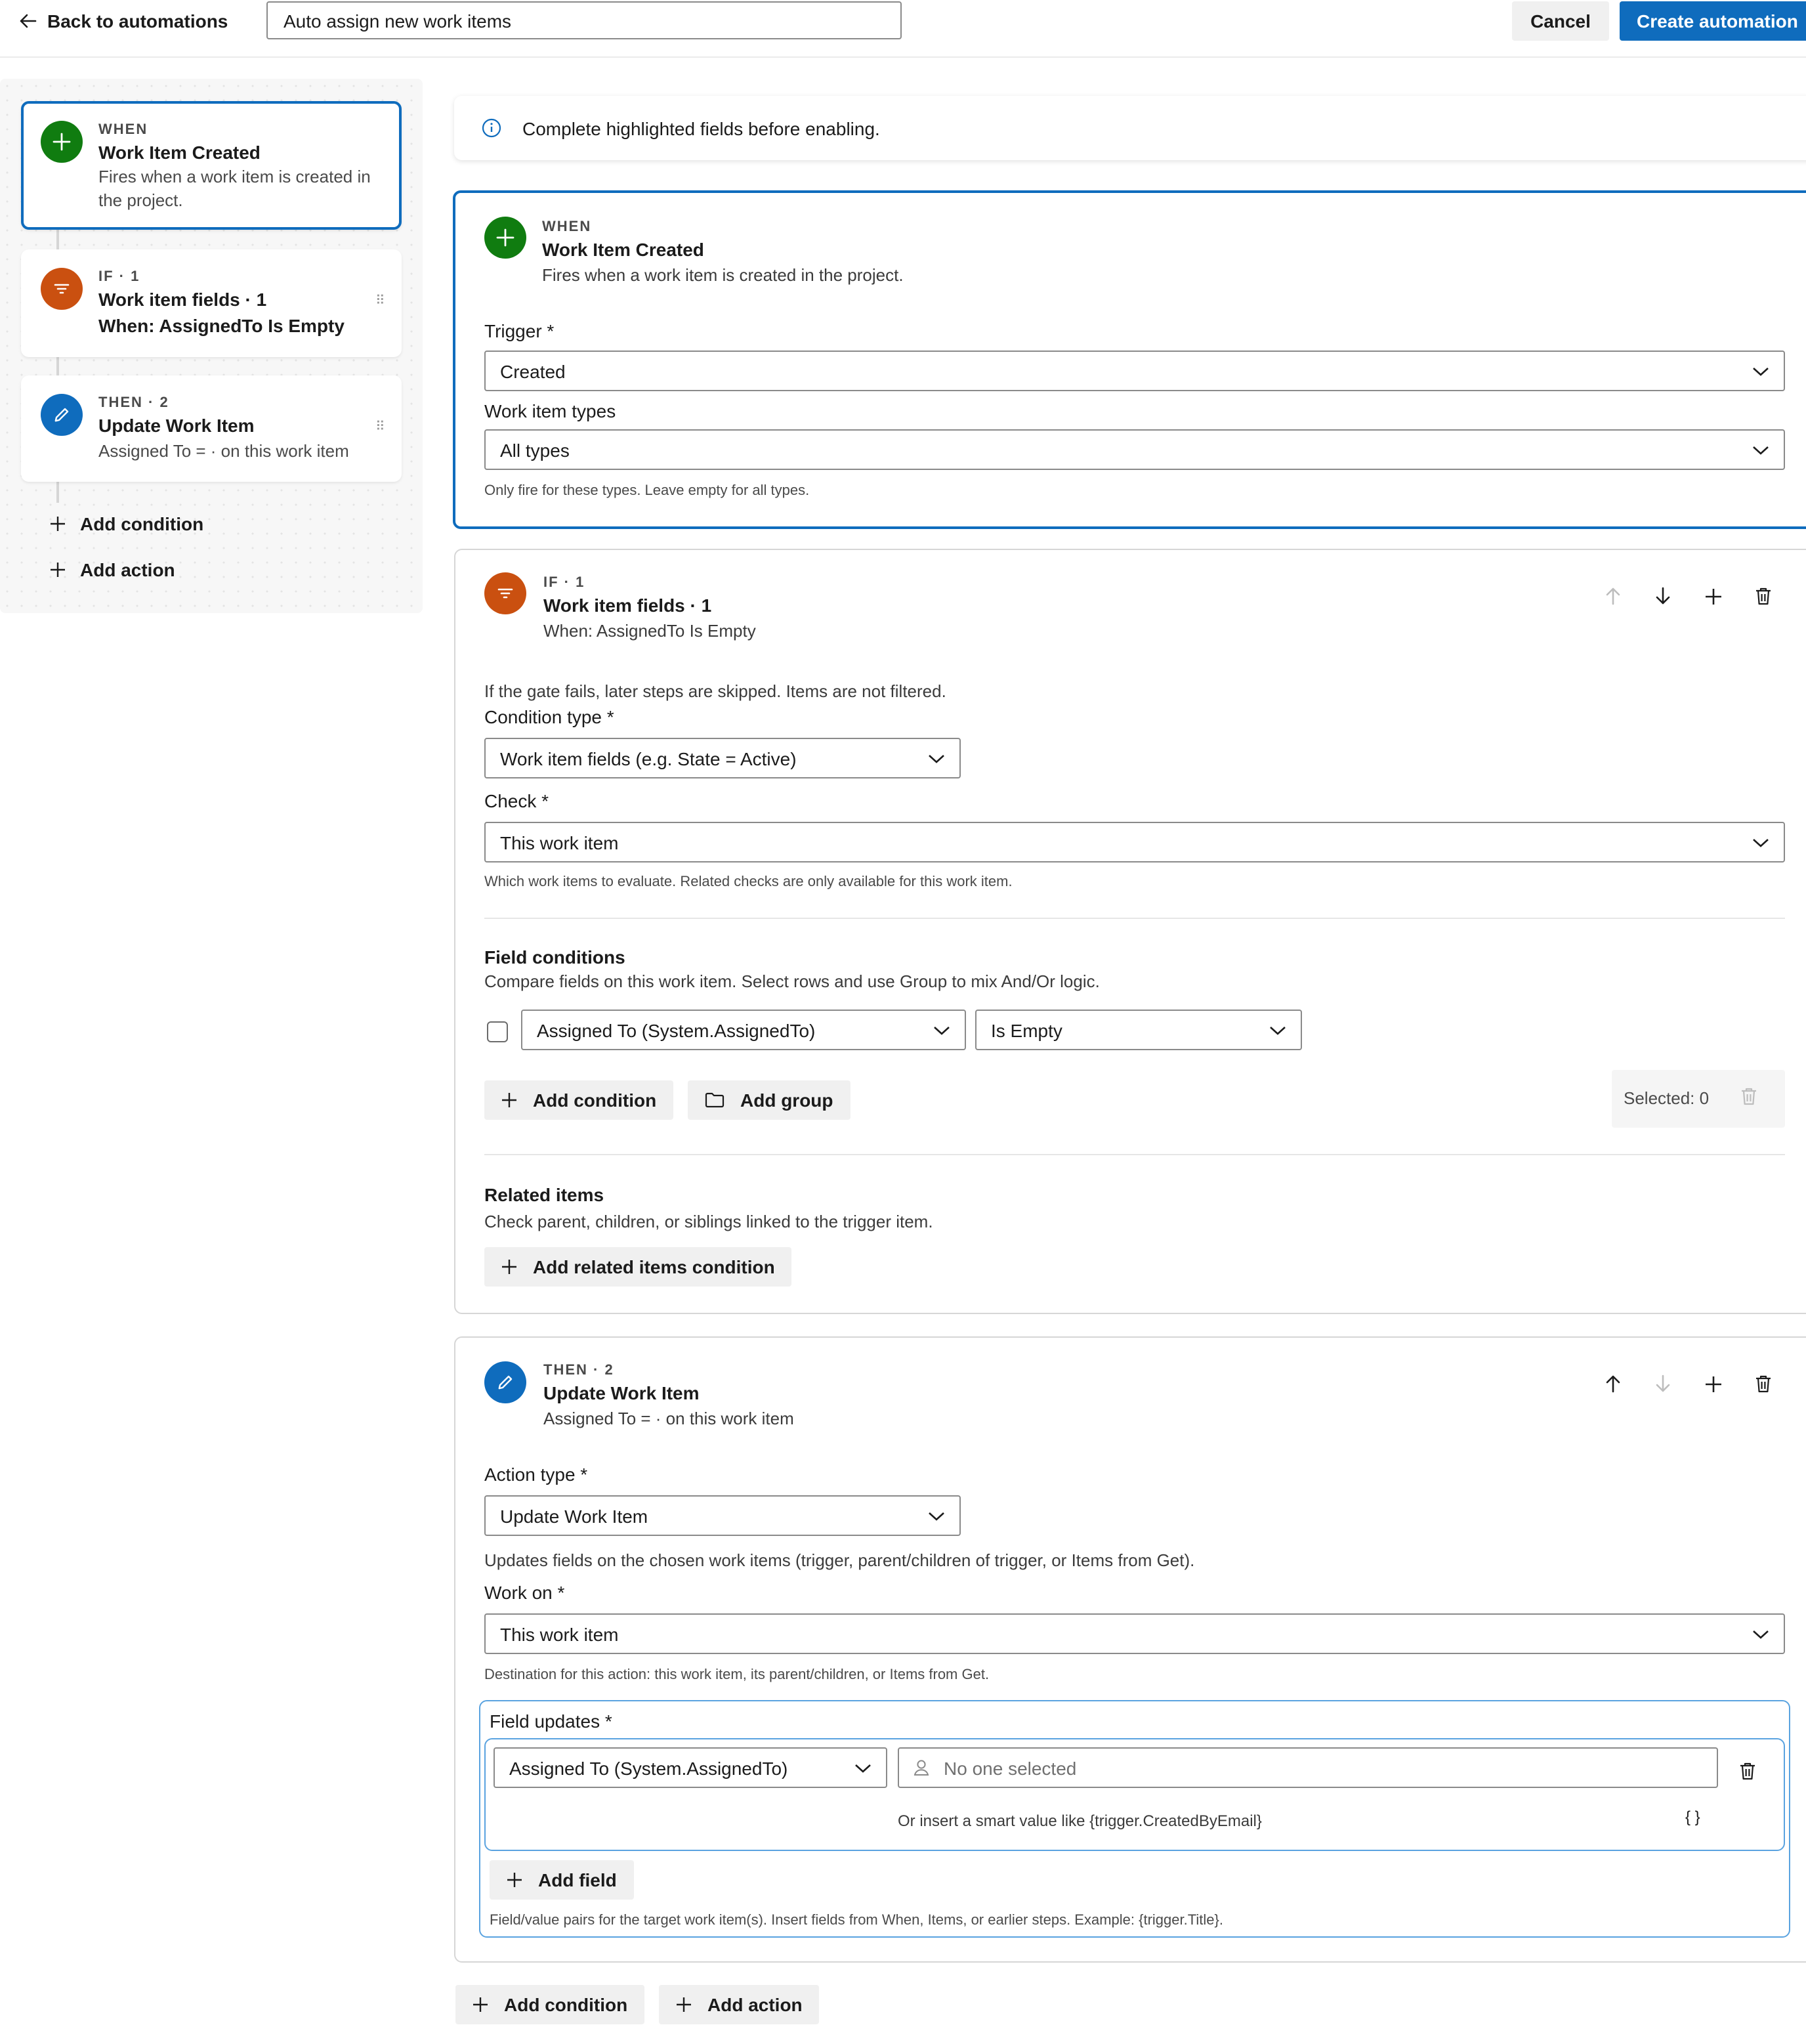  Describe the element at coordinates (535, 449) in the screenshot. I see `work-item-types-value: All types` at that location.